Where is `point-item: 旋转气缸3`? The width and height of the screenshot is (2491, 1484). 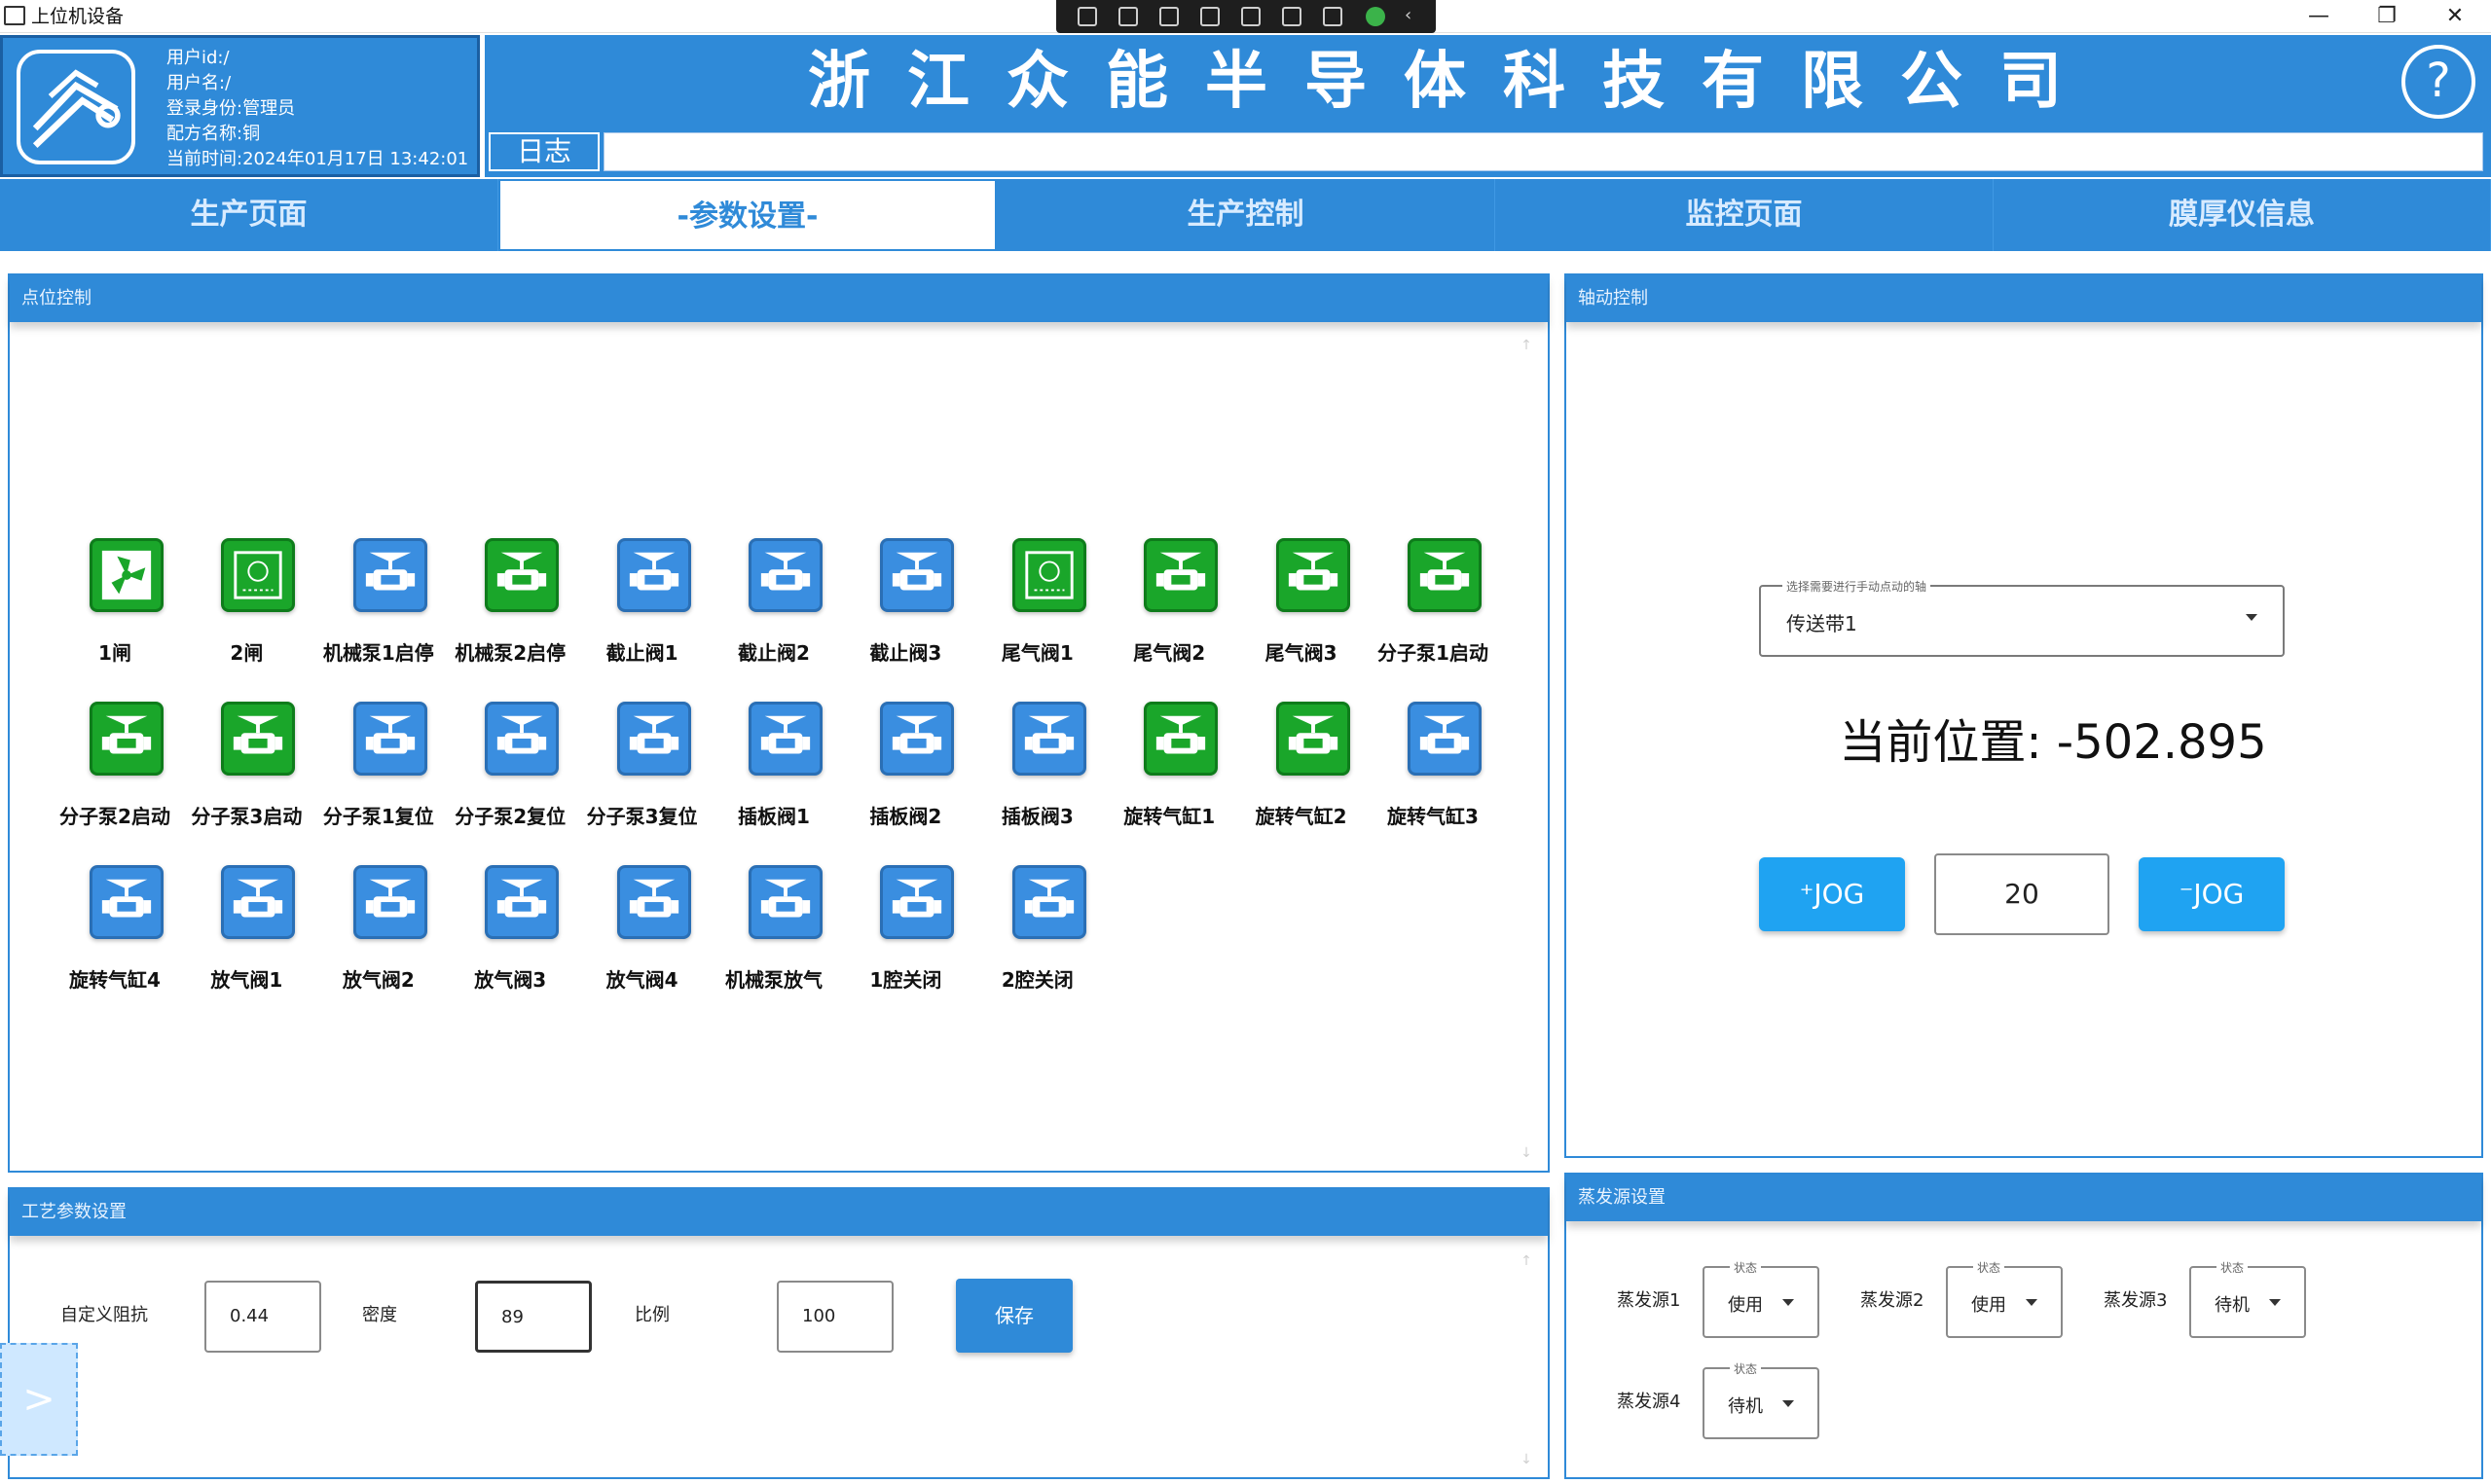 point-item: 旋转气缸3 is located at coordinates (1433, 775).